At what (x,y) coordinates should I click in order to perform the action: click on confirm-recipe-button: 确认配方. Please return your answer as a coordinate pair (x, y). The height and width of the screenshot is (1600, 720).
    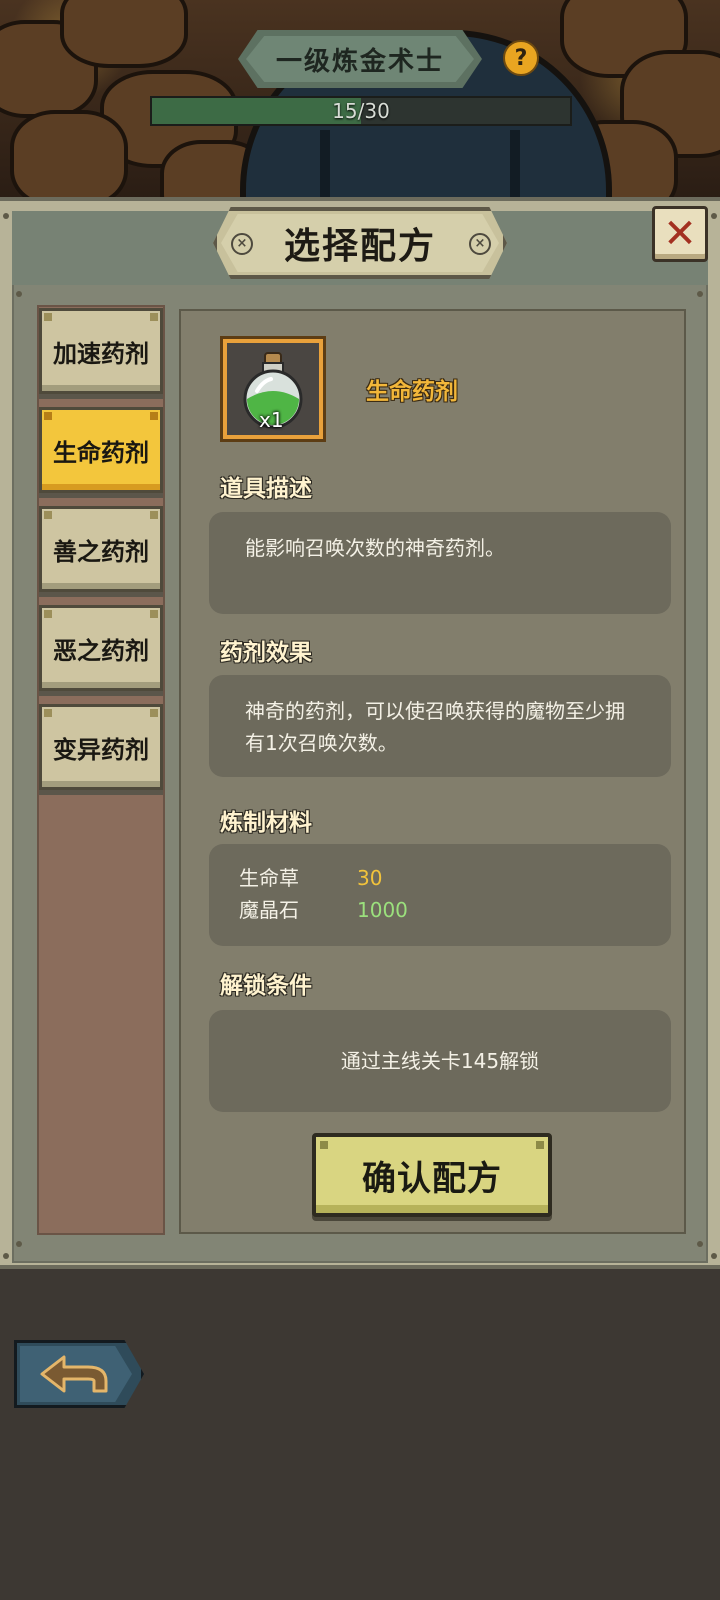
    Looking at the image, I should click on (432, 1175).